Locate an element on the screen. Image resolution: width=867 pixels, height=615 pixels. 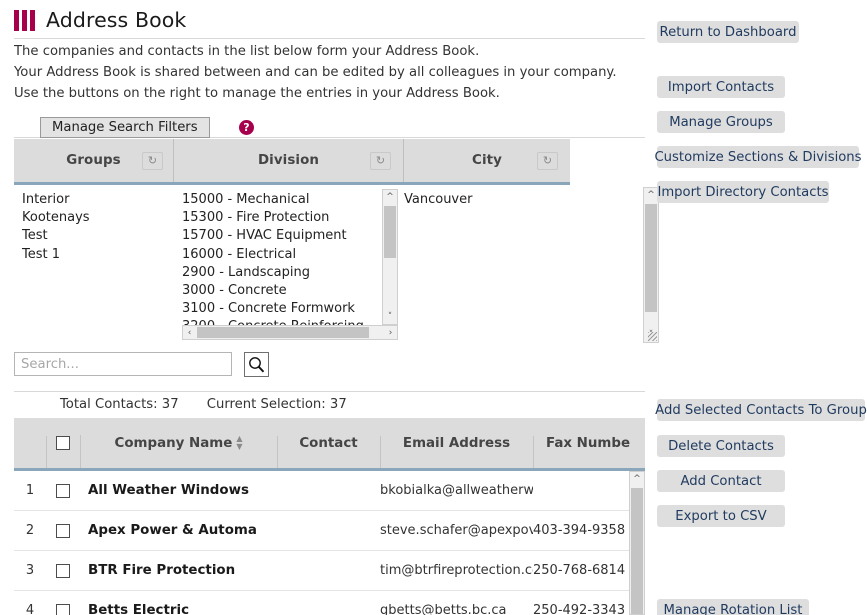
division-option: 2900 - Landscaping is located at coordinates (279, 273).